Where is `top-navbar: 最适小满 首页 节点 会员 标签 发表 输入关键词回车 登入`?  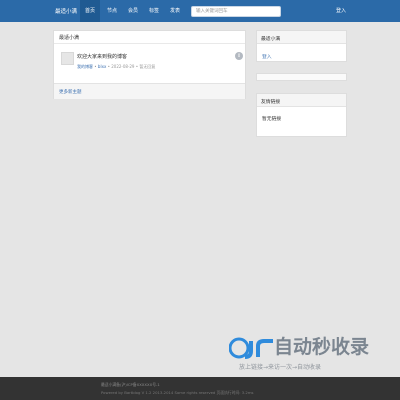 top-navbar: 最适小满 首页 节点 会员 标签 发表 输入关键词回车 登入 is located at coordinates (200, 11).